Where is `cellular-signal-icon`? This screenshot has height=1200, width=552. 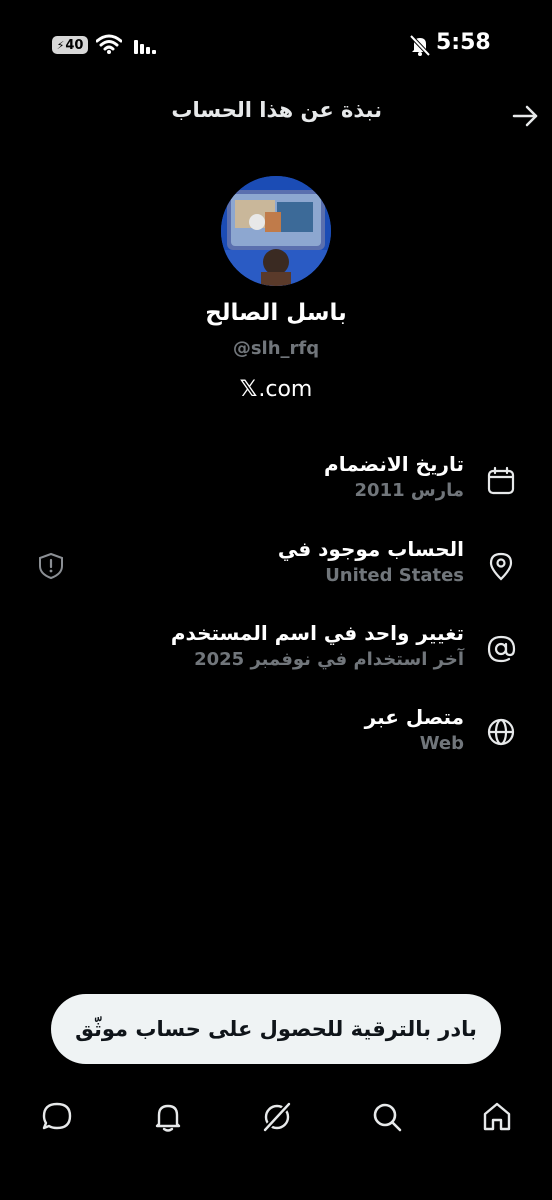
cellular-signal-icon is located at coordinates (145, 47).